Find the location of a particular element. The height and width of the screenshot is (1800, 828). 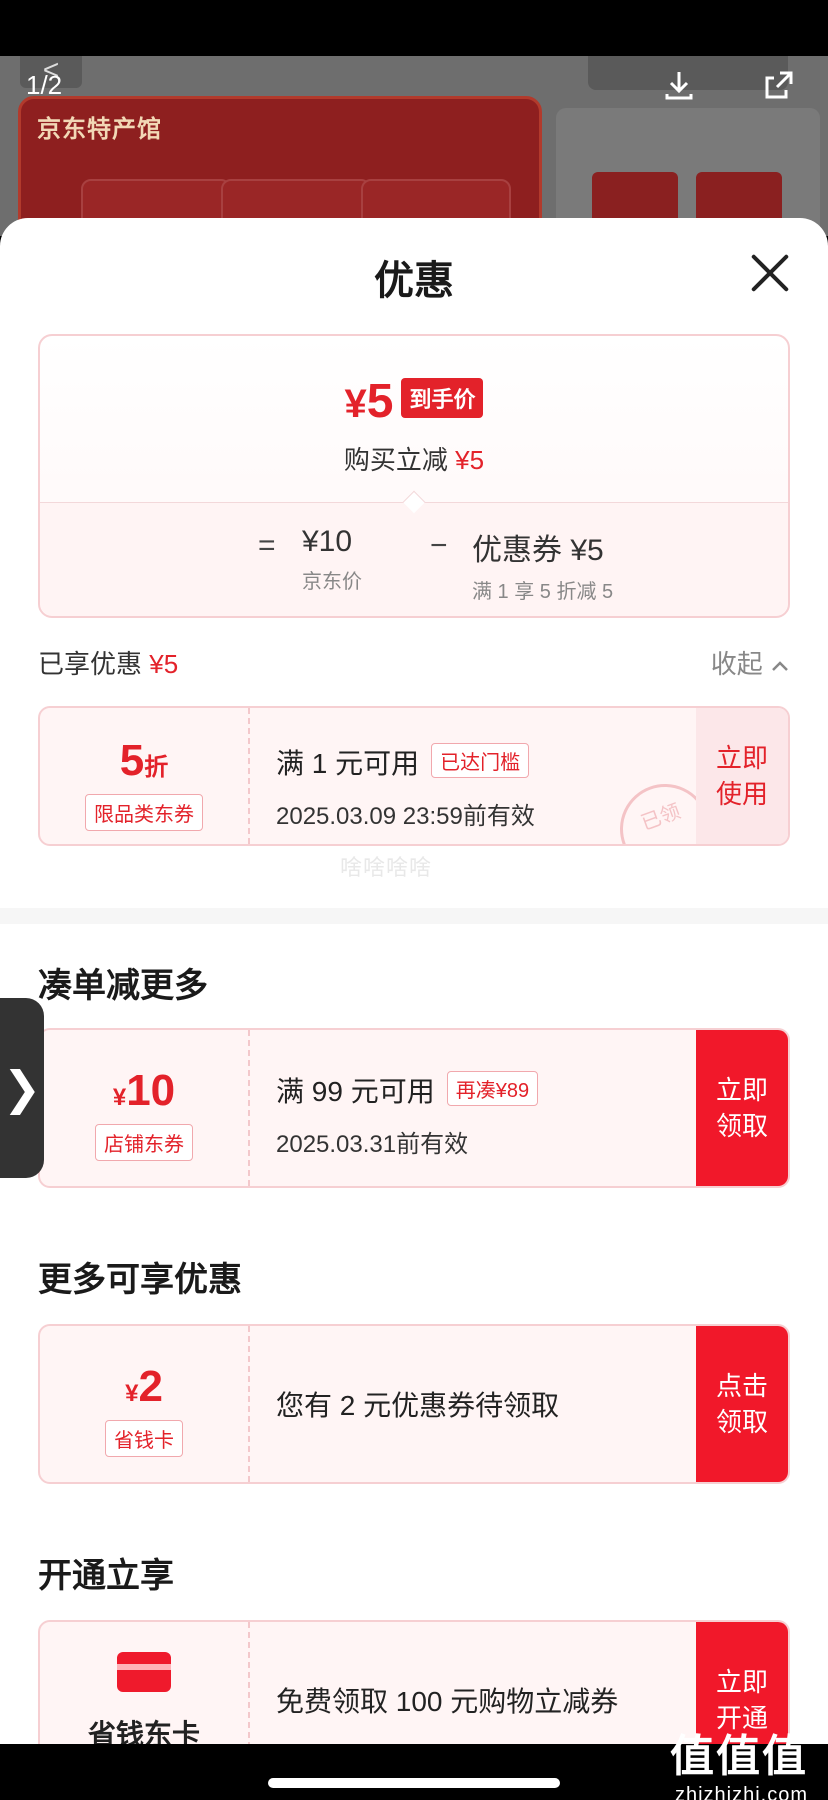

coupon-details: 您有 2 元优惠券待领取 is located at coordinates (417, 1390).